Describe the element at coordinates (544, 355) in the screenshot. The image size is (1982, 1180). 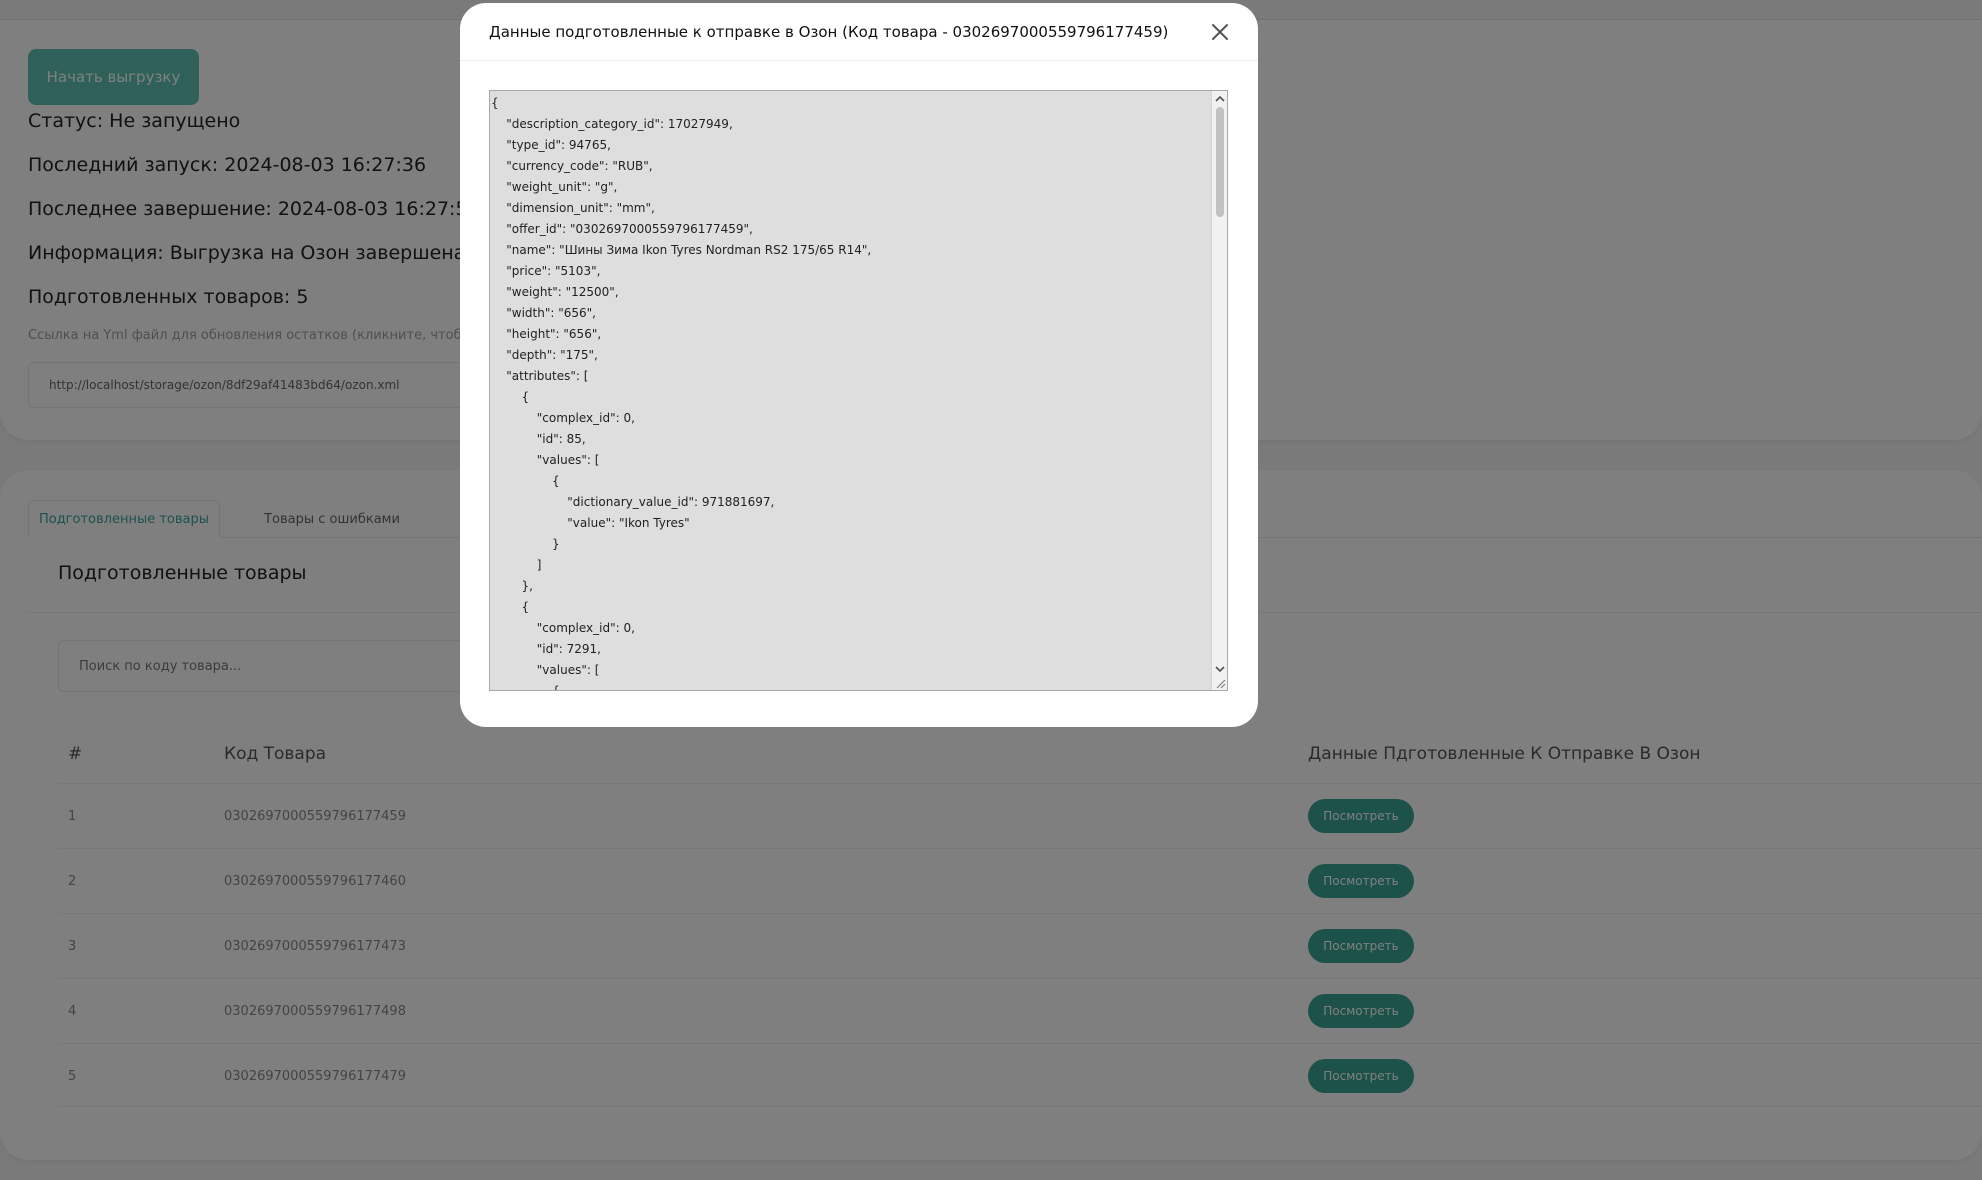
I see `json-line: "depth": "175",` at that location.